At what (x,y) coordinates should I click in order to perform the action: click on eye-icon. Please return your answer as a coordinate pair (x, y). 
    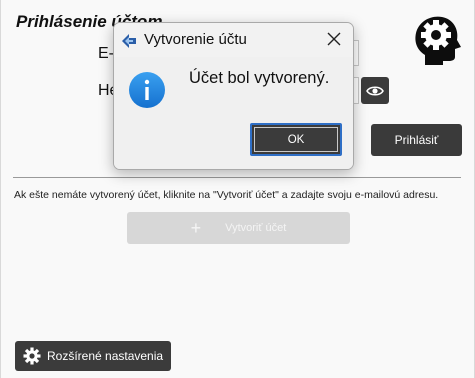
    Looking at the image, I should click on (375, 91).